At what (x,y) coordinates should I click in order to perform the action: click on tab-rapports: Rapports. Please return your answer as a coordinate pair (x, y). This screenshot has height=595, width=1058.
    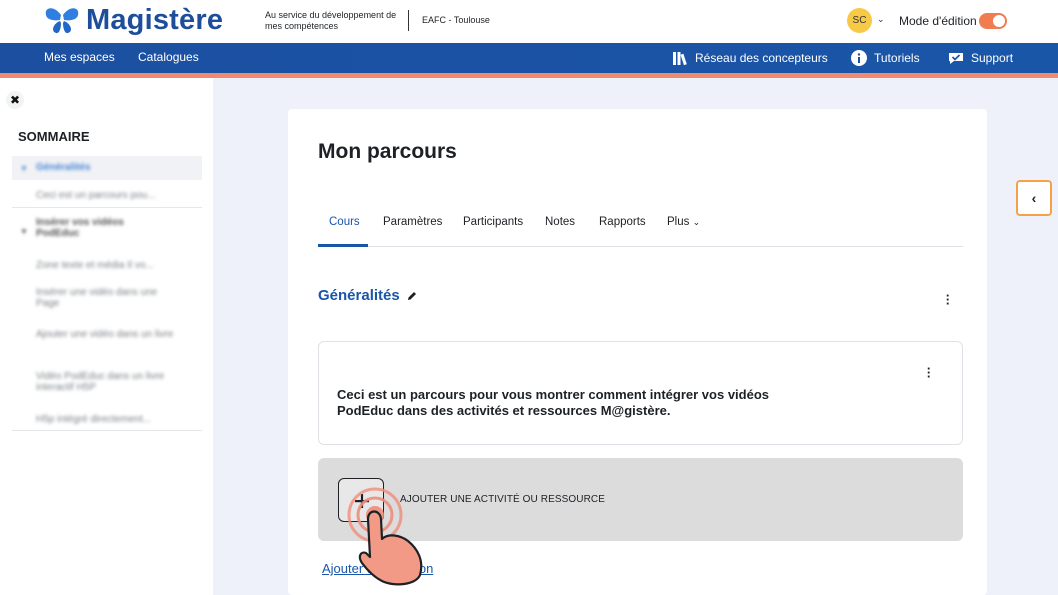
    Looking at the image, I should click on (622, 222).